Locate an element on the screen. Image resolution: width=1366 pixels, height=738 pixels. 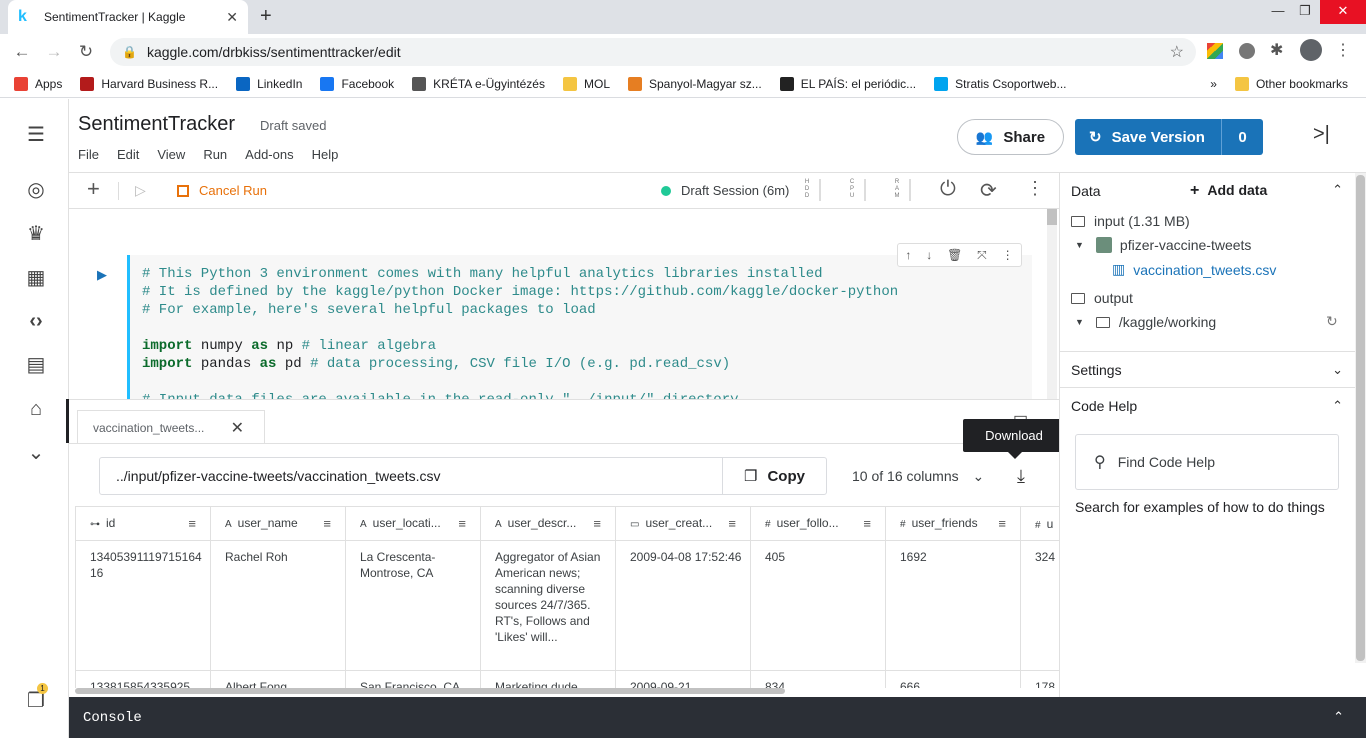
extension-circle-icon is located at coordinates (1247, 51).